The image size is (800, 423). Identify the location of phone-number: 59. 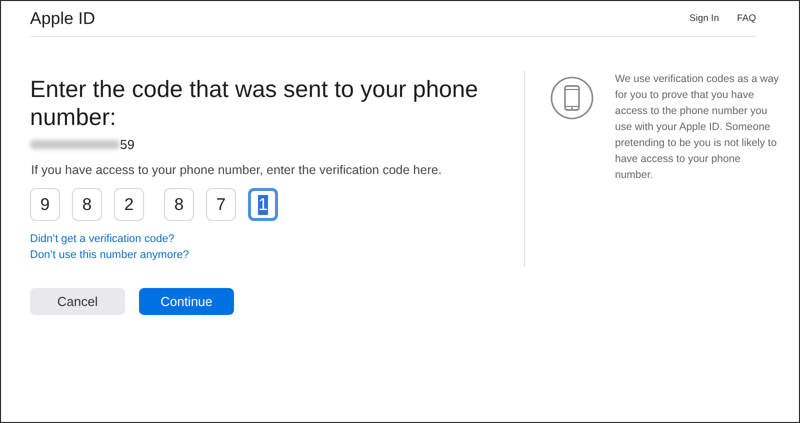
(127, 144).